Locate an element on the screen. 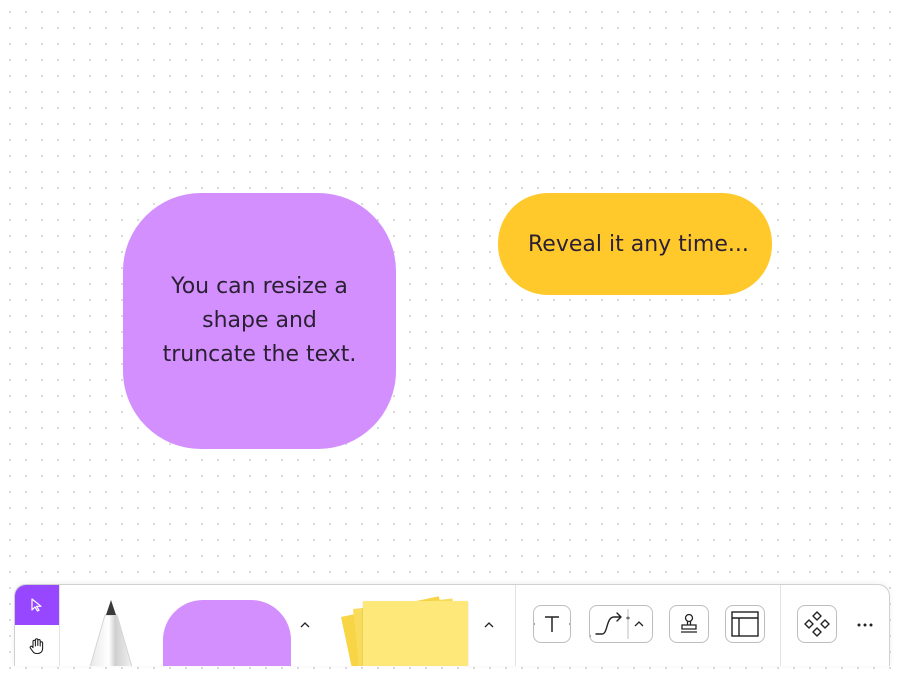 The height and width of the screenshot is (676, 902). section-tool is located at coordinates (745, 624).